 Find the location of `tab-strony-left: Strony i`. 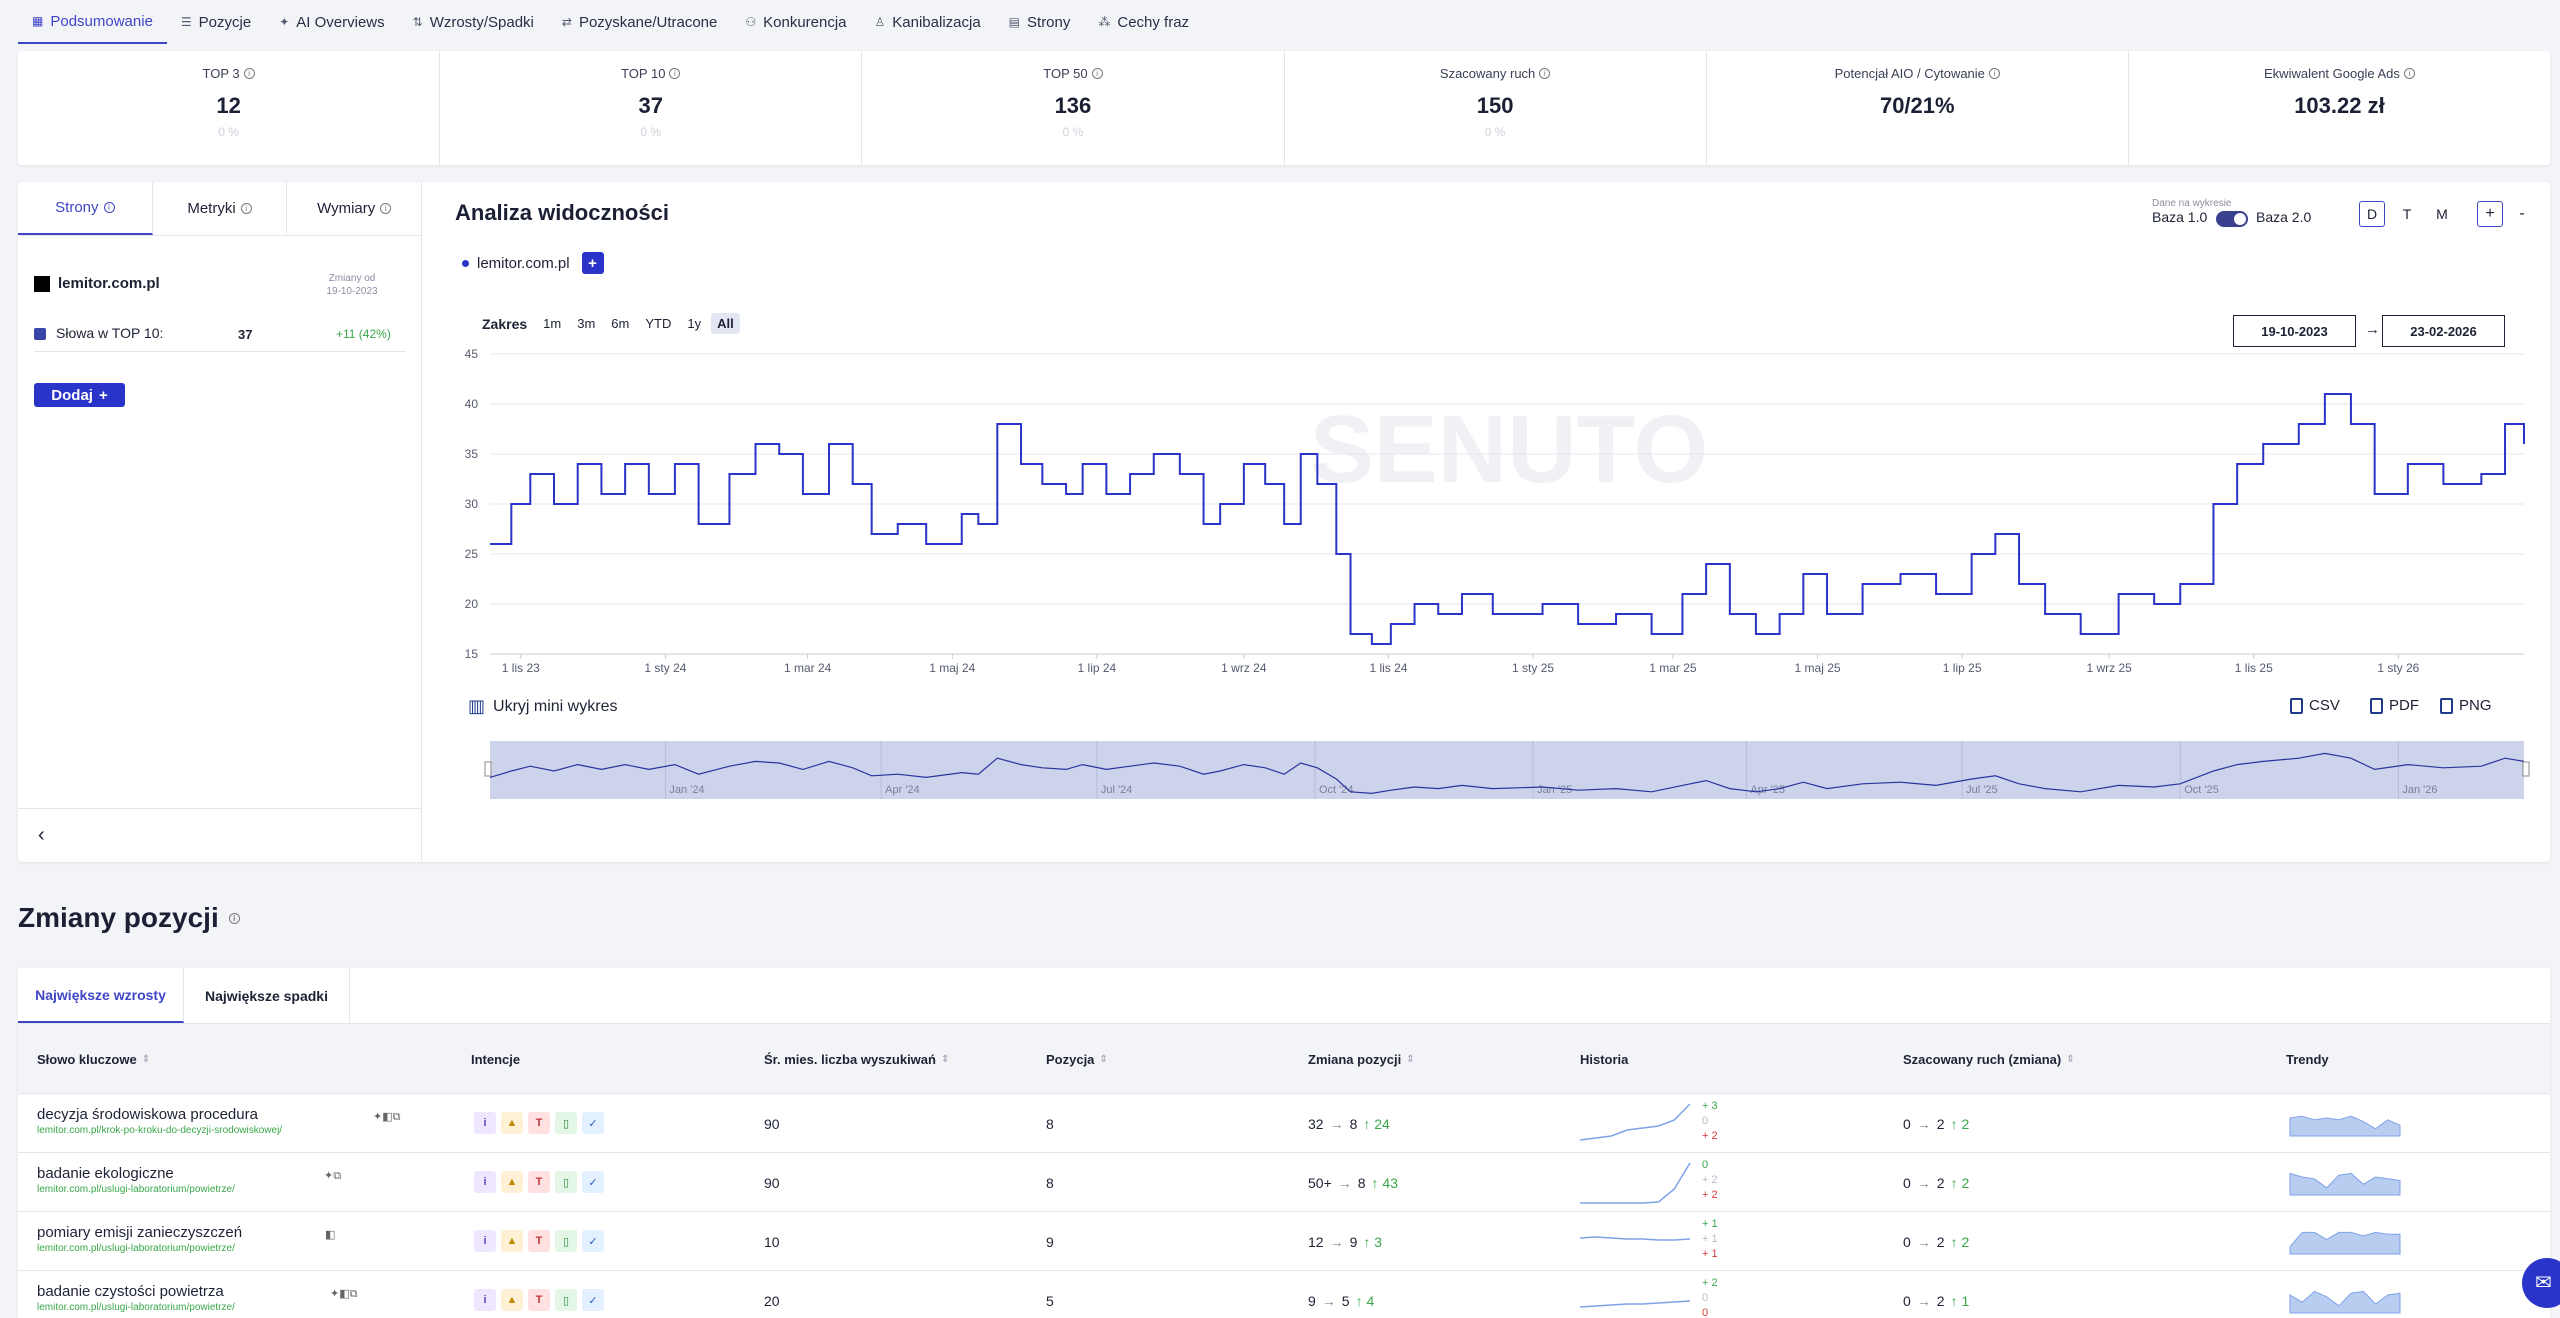

tab-strony-left: Strony i is located at coordinates (85, 208).